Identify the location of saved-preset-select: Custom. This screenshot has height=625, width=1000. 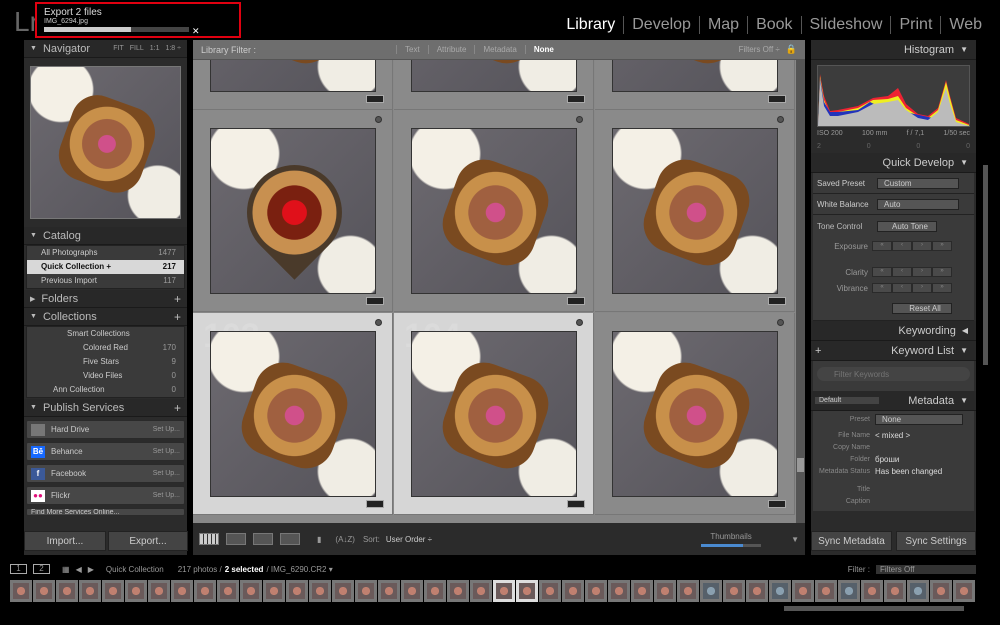
(918, 183).